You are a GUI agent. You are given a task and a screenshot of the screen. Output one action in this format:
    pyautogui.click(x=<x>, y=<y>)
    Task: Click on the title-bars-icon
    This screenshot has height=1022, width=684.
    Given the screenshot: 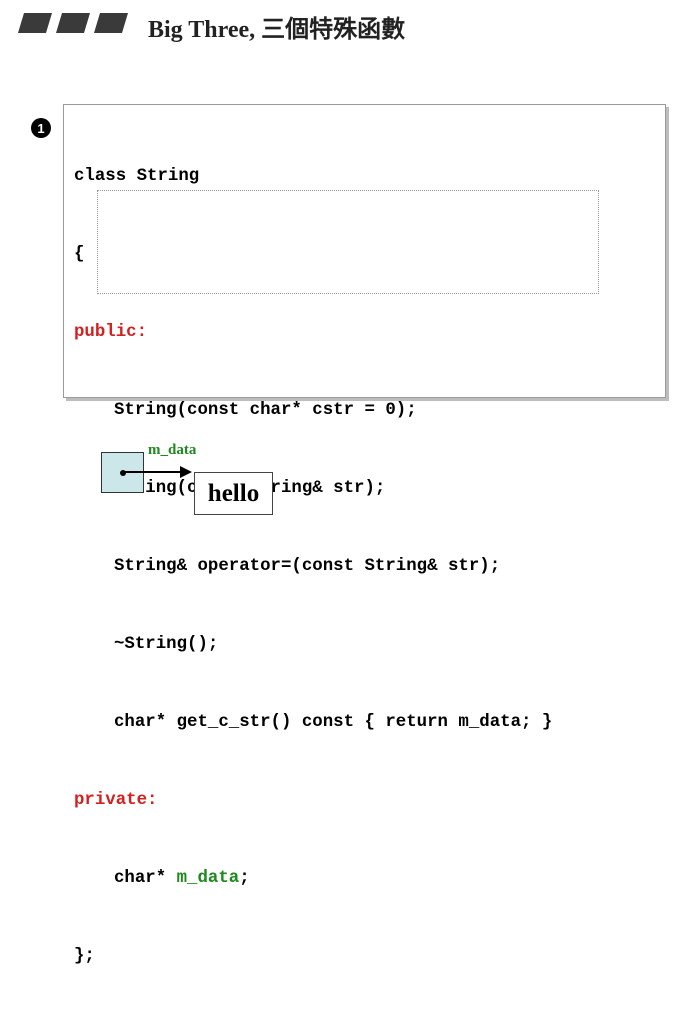 What is the action you would take?
    pyautogui.click(x=73, y=23)
    